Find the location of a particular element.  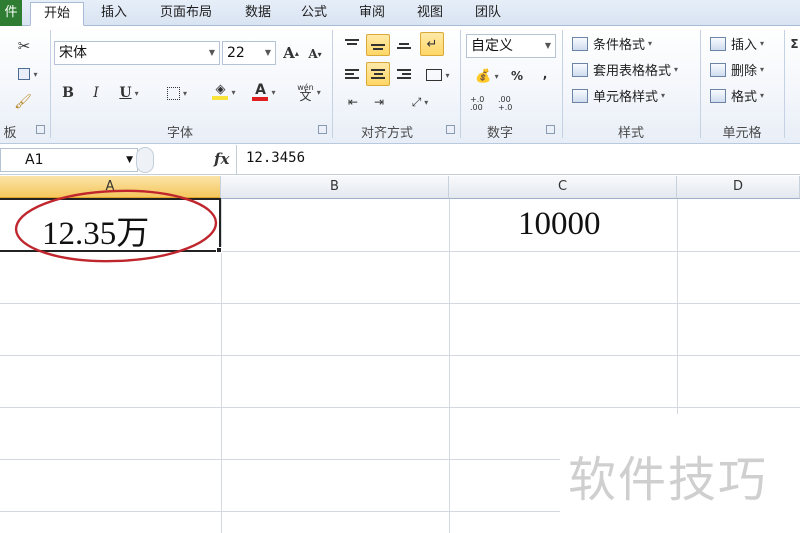

column-header-c: C is located at coordinates (563, 187).